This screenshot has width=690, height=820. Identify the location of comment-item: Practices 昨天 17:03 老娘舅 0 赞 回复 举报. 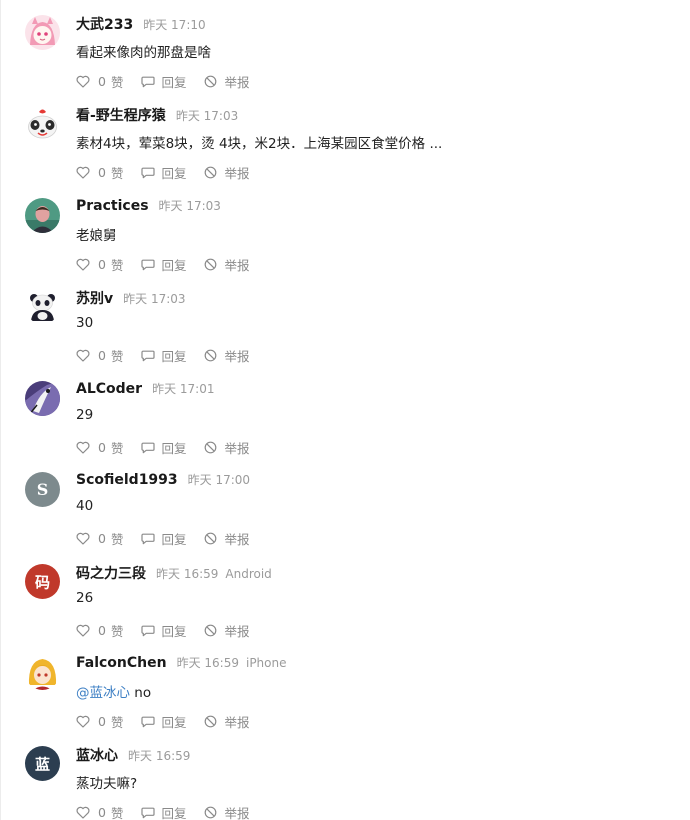
(345, 238).